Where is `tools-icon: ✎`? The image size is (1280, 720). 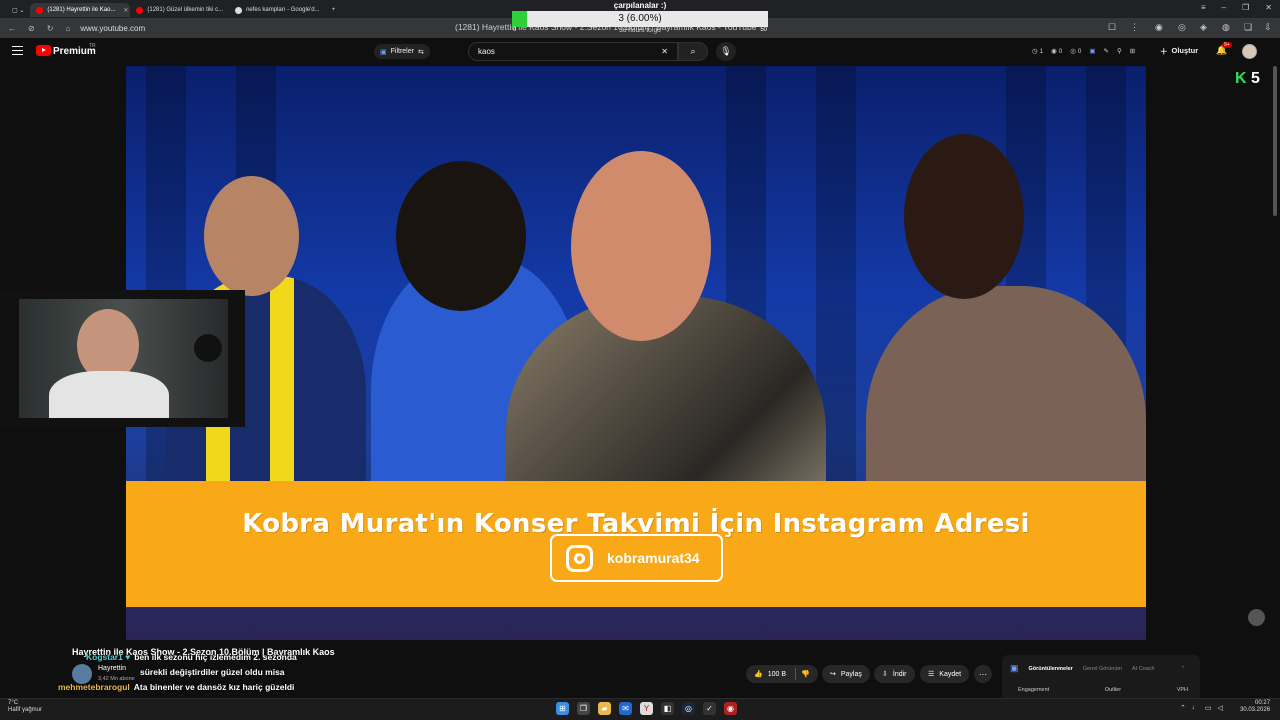 tools-icon: ✎ is located at coordinates (1105, 51).